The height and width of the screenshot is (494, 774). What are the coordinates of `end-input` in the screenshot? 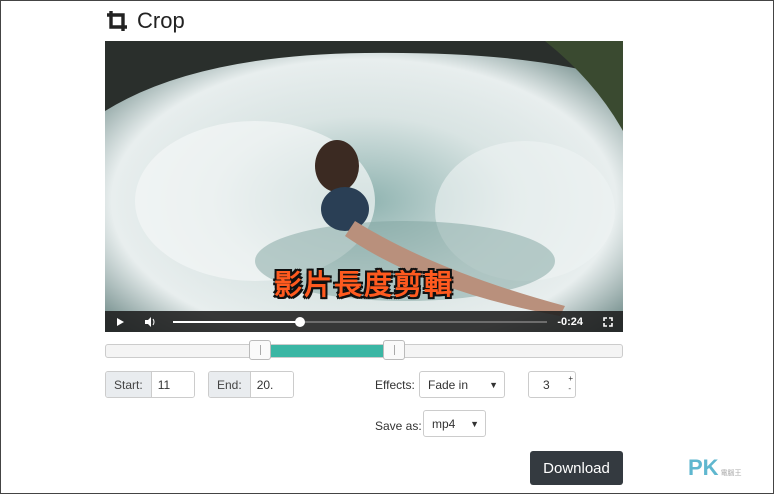 It's located at (271, 384).